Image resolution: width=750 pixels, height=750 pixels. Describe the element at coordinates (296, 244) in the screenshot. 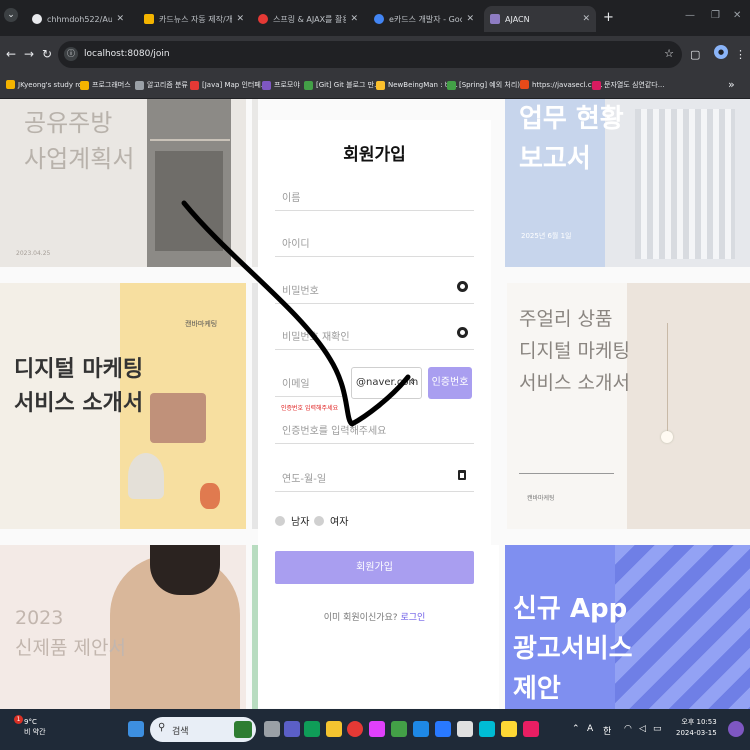

I see `id-placeholder: 아이디` at that location.